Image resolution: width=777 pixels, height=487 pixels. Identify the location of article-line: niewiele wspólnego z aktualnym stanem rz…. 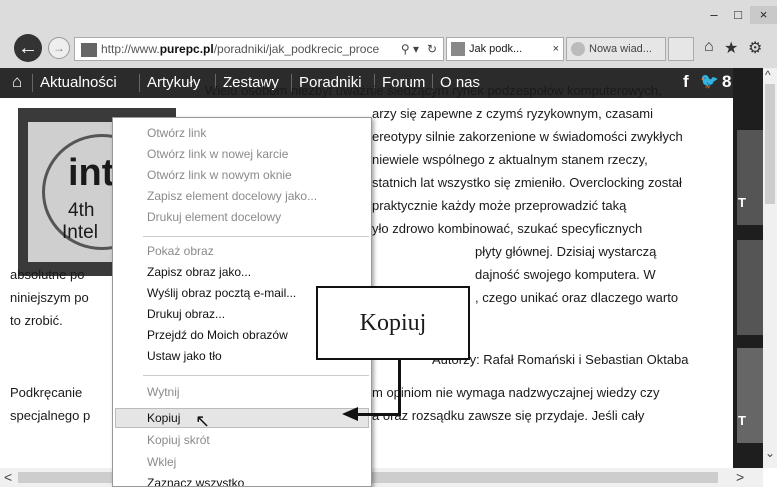
(510, 159).